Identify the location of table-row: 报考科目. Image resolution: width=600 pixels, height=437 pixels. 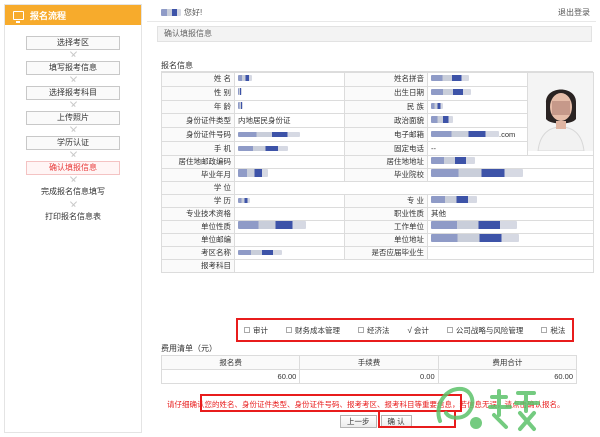
(377, 266).